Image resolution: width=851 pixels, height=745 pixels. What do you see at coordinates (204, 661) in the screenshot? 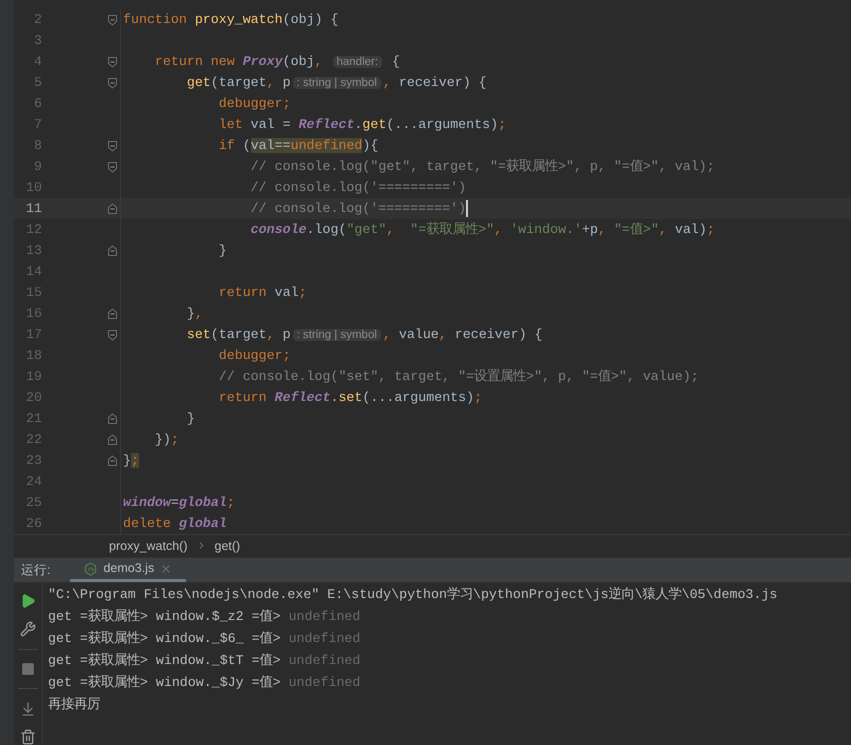
I see `console-line: get =获取属性> window._$tT =值> undefined` at bounding box center [204, 661].